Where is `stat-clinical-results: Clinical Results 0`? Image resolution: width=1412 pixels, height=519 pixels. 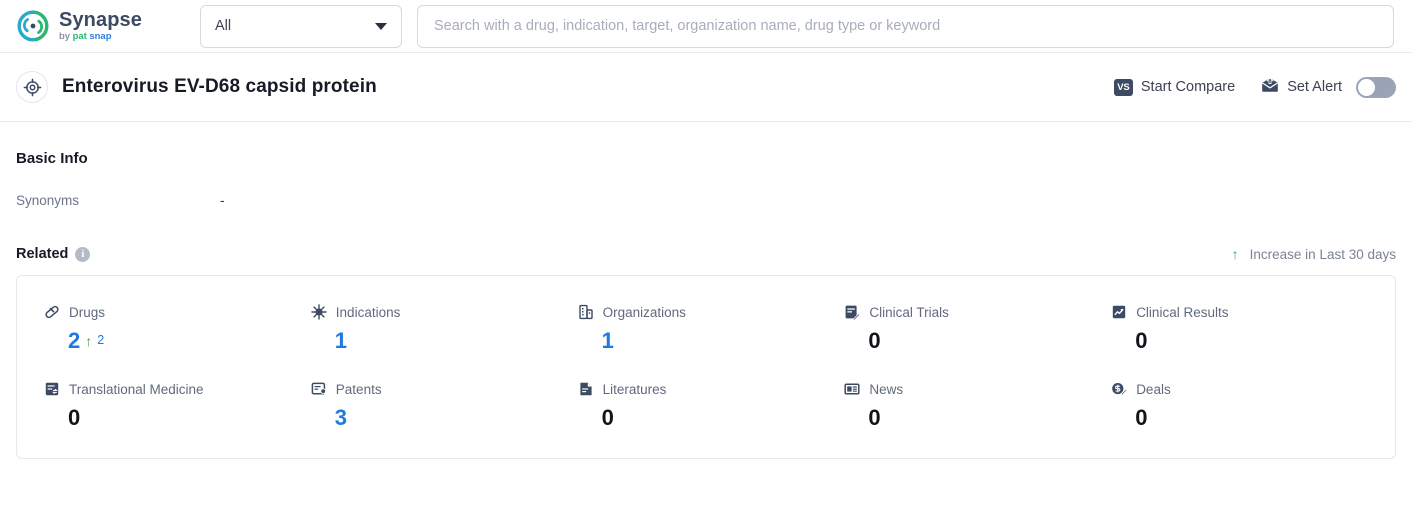
stat-clinical-results: Clinical Results 0 is located at coordinates (1239, 328).